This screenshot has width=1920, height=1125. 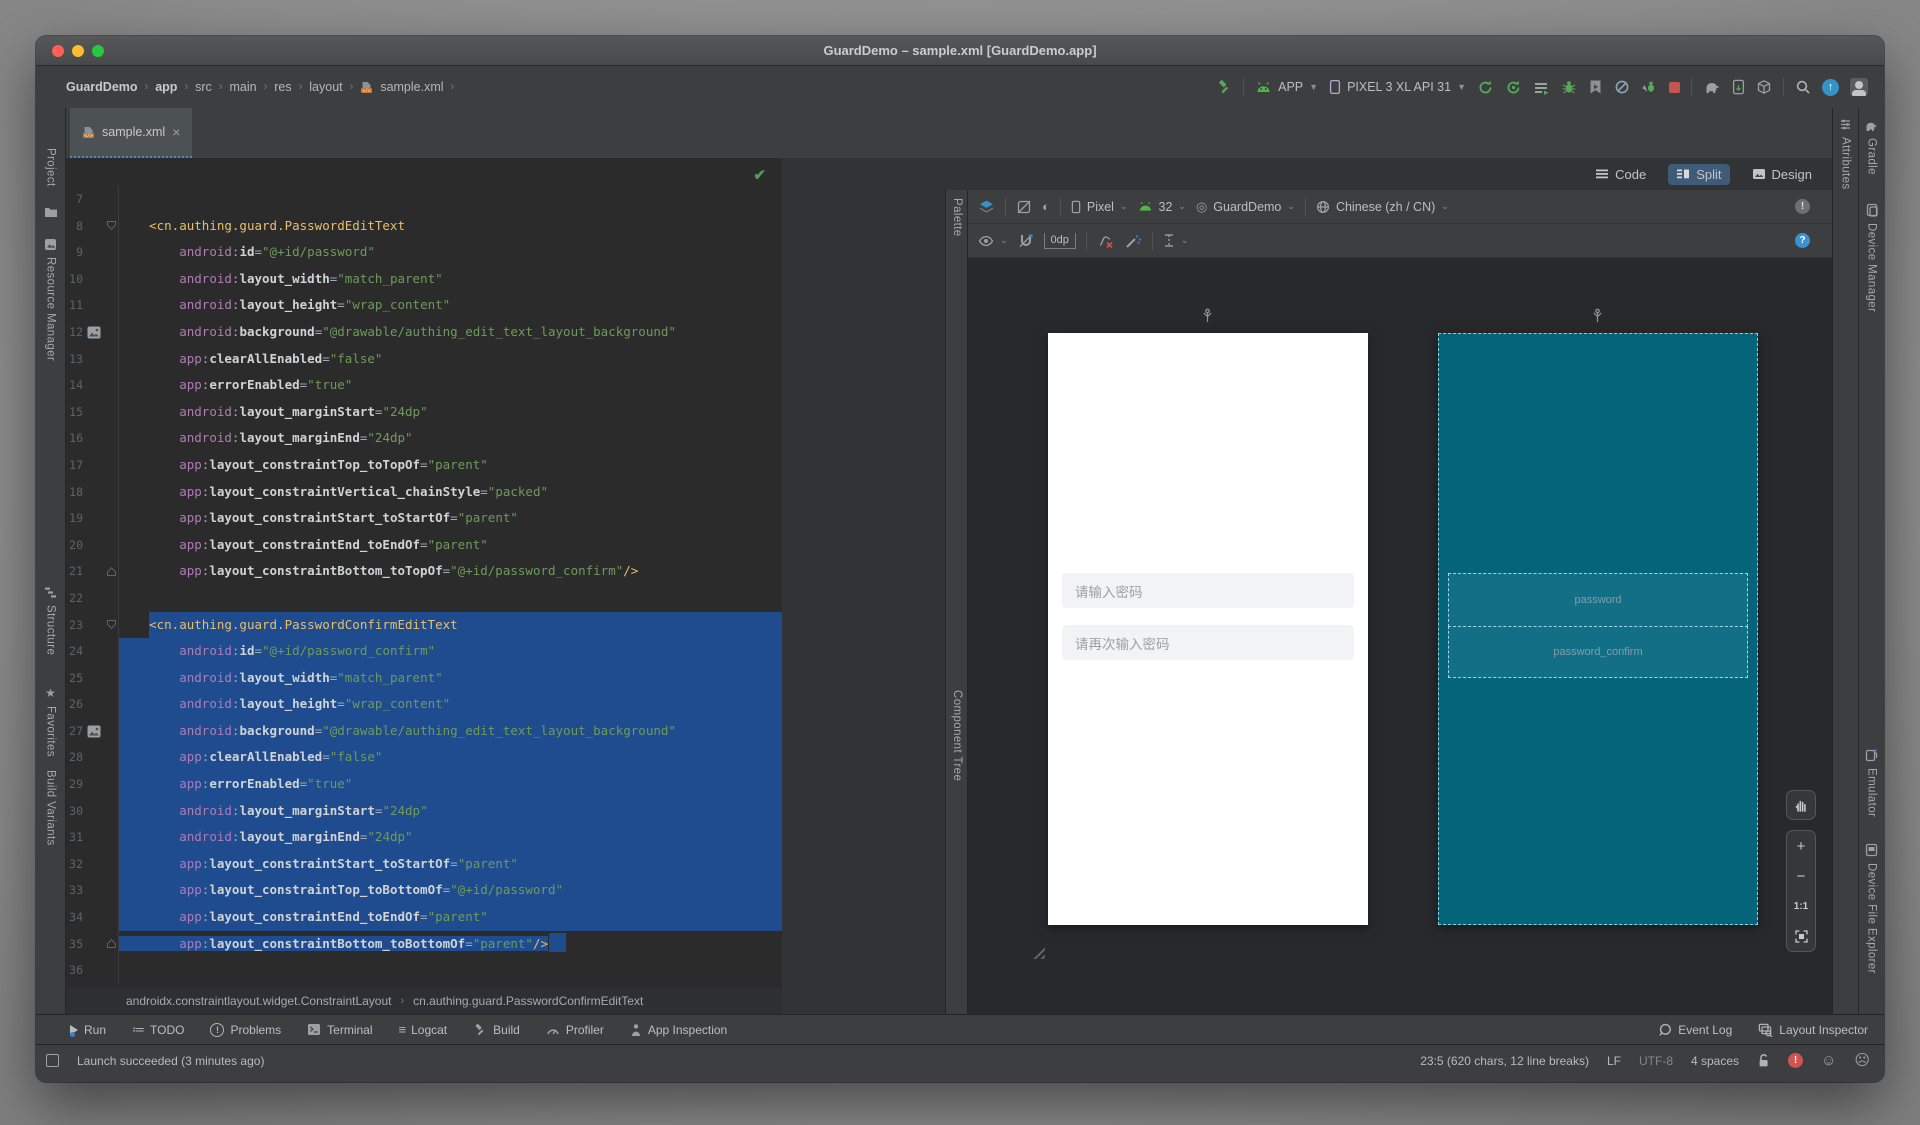 What do you see at coordinates (1813, 1030) in the screenshot?
I see `toolwindow-layout-inspector: Layout Inspector` at bounding box center [1813, 1030].